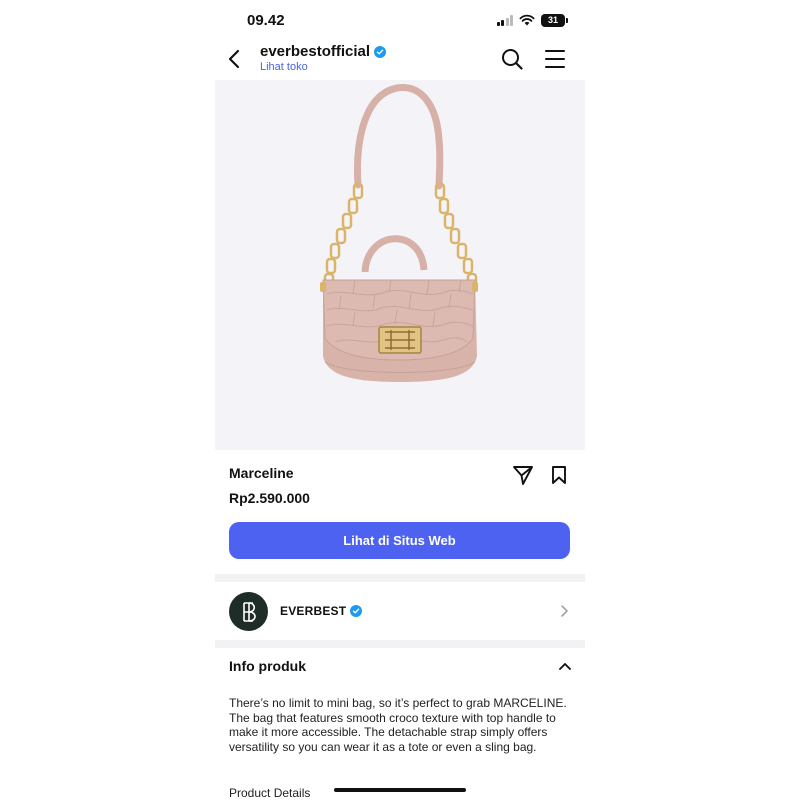 The height and width of the screenshot is (800, 800). I want to click on back-arrow-icon, so click(234, 59).